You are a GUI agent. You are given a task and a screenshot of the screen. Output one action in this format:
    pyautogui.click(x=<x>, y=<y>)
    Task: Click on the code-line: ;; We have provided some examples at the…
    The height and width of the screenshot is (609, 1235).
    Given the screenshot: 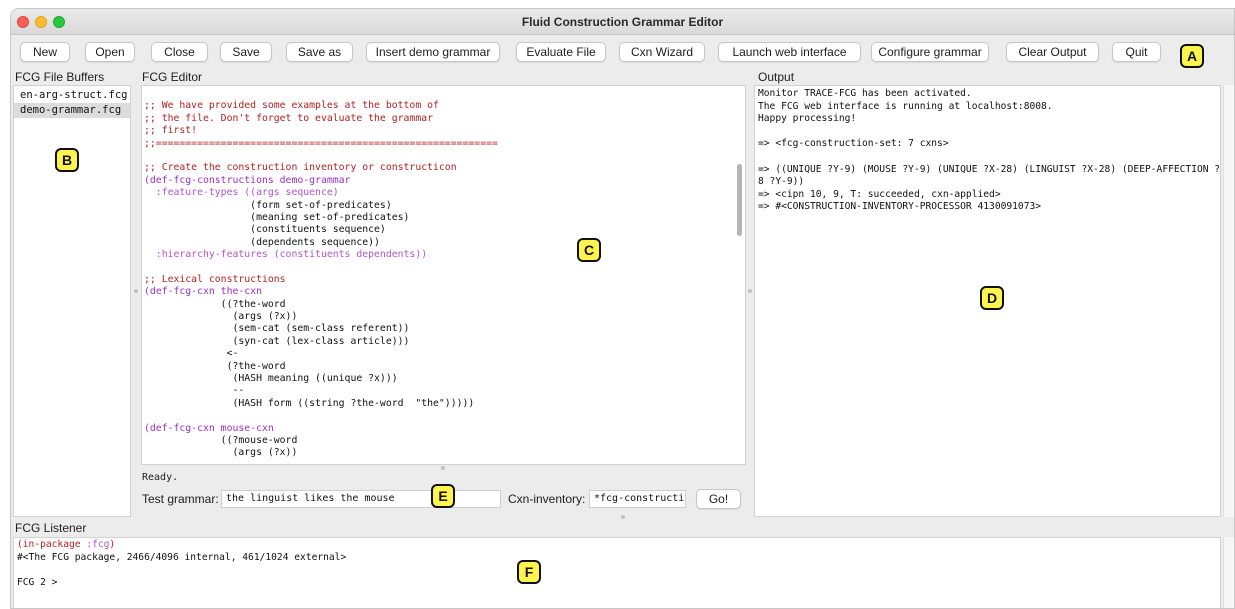 What is the action you would take?
    pyautogui.click(x=291, y=106)
    